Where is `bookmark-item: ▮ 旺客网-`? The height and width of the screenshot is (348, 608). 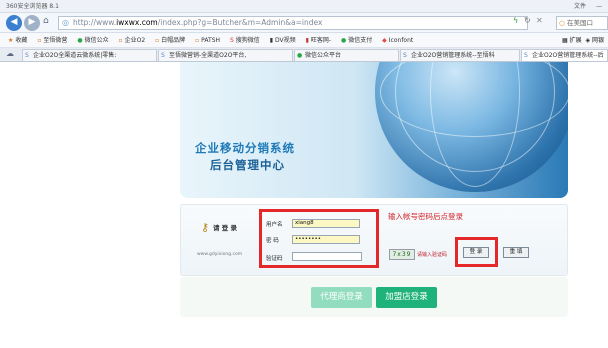 bookmark-item: ▮ 旺客网- is located at coordinates (318, 40).